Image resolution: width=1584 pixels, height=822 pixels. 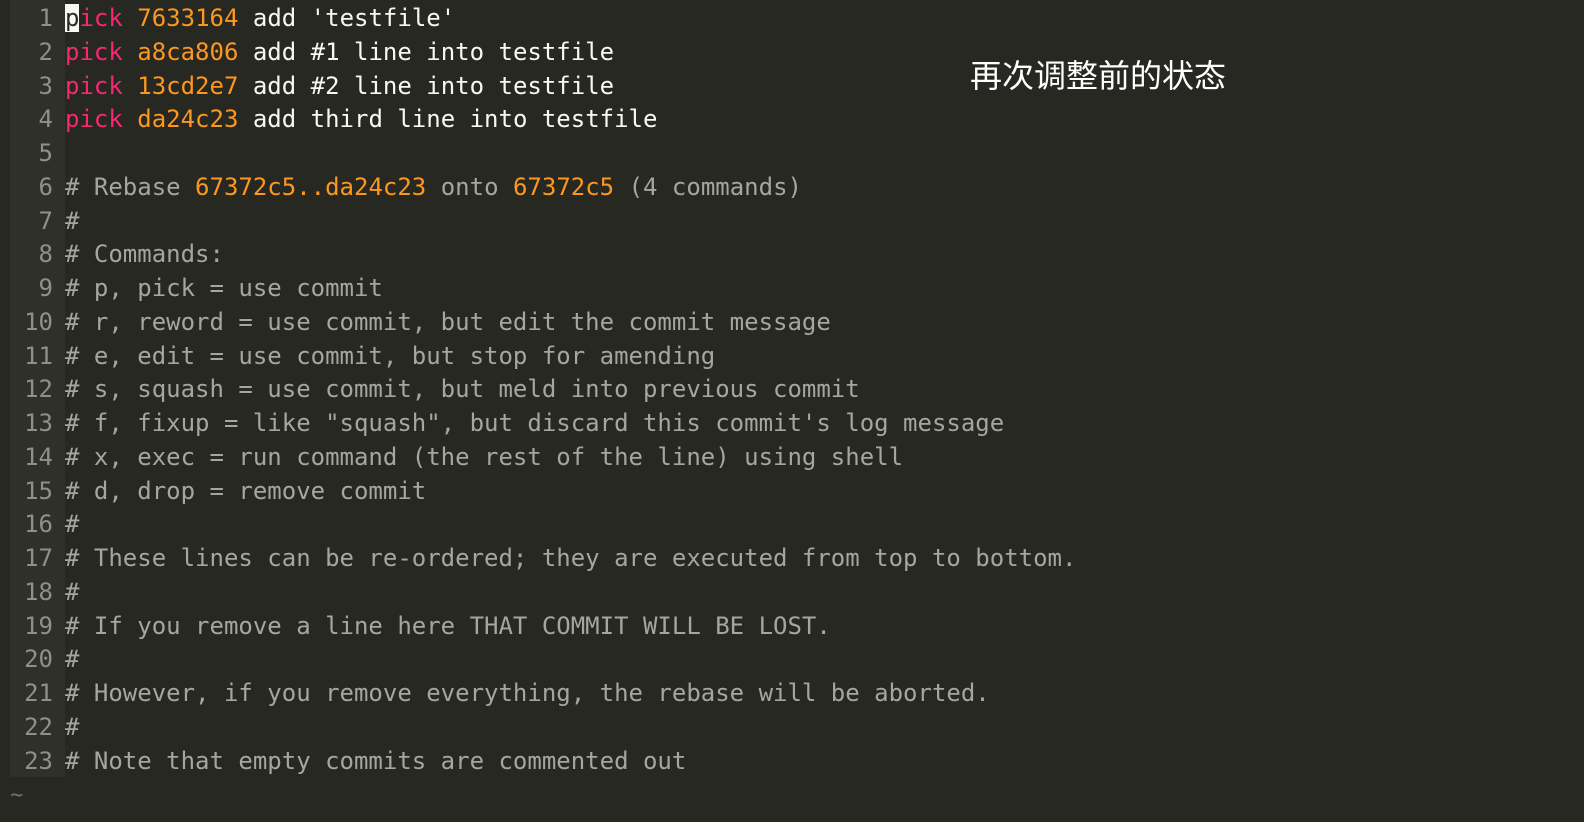 I want to click on comment-text: # Commands:, so click(x=144, y=255).